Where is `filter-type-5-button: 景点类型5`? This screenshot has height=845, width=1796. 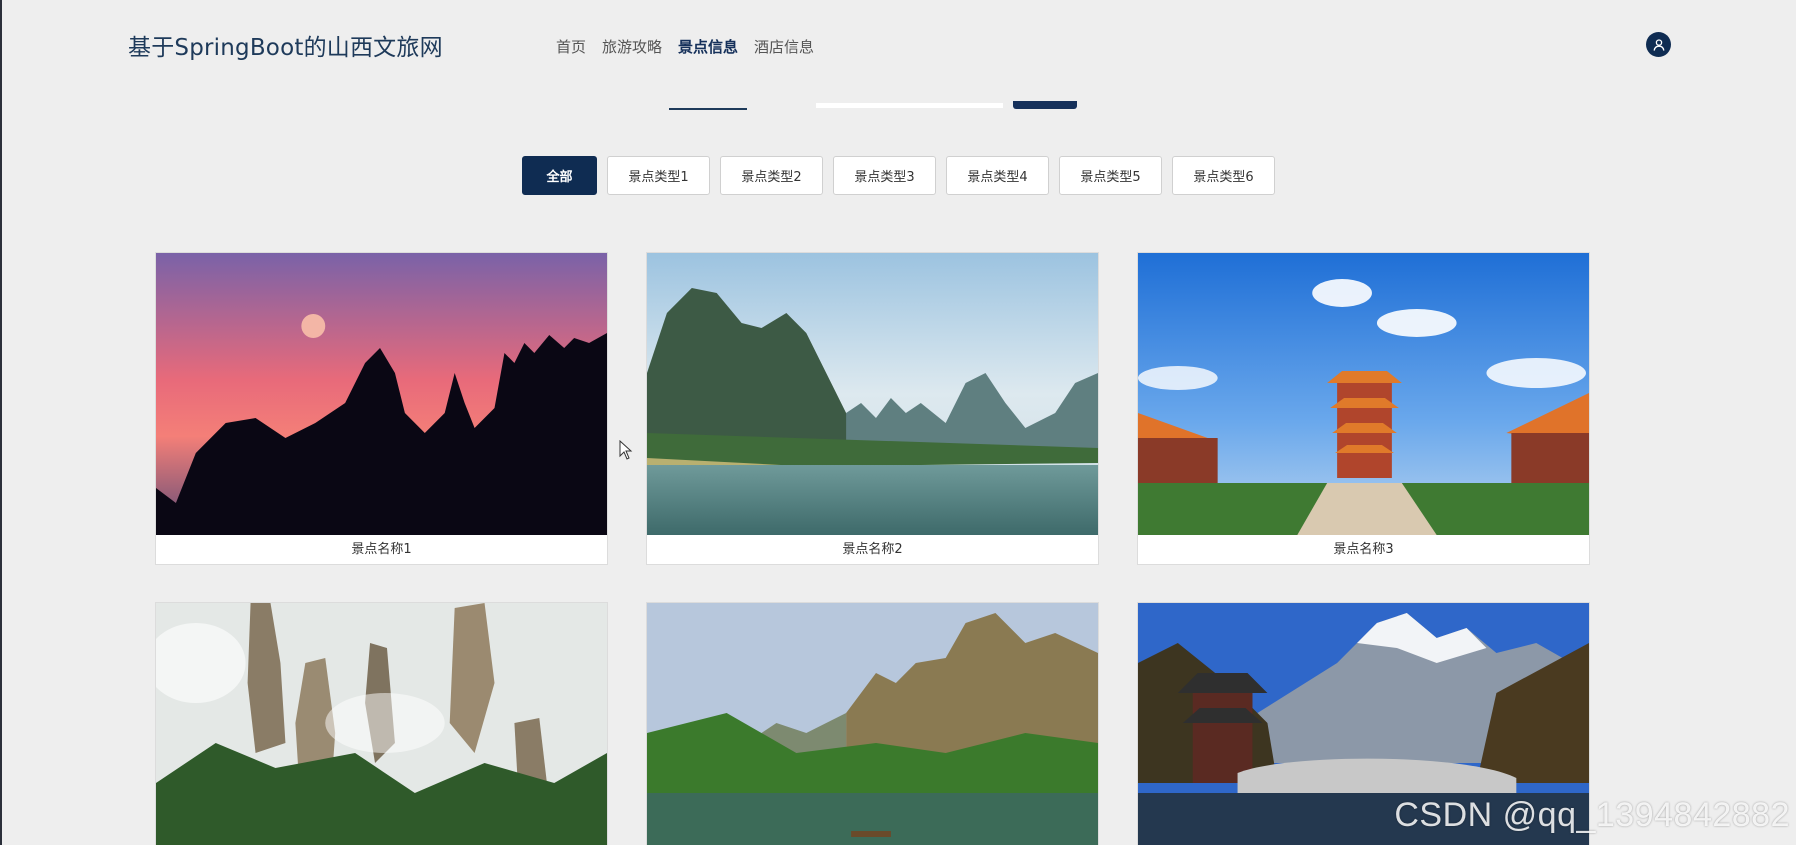
filter-type-5-button: 景点类型5 is located at coordinates (1110, 175).